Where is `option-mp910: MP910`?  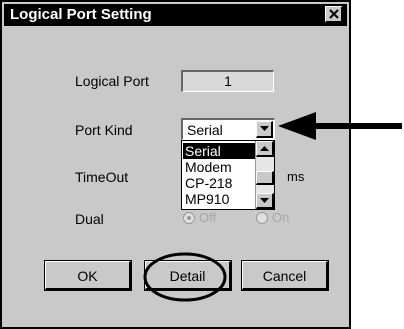
option-mp910: MP910 is located at coordinates (219, 199).